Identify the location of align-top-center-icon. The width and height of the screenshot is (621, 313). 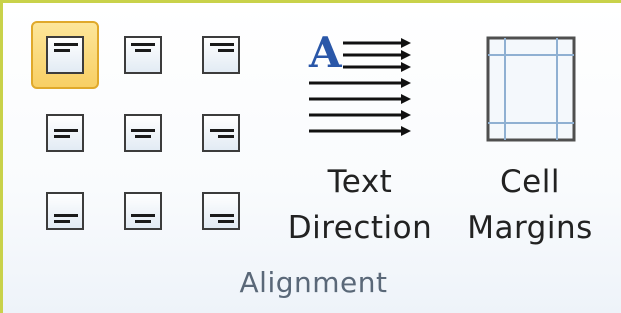
(143, 55).